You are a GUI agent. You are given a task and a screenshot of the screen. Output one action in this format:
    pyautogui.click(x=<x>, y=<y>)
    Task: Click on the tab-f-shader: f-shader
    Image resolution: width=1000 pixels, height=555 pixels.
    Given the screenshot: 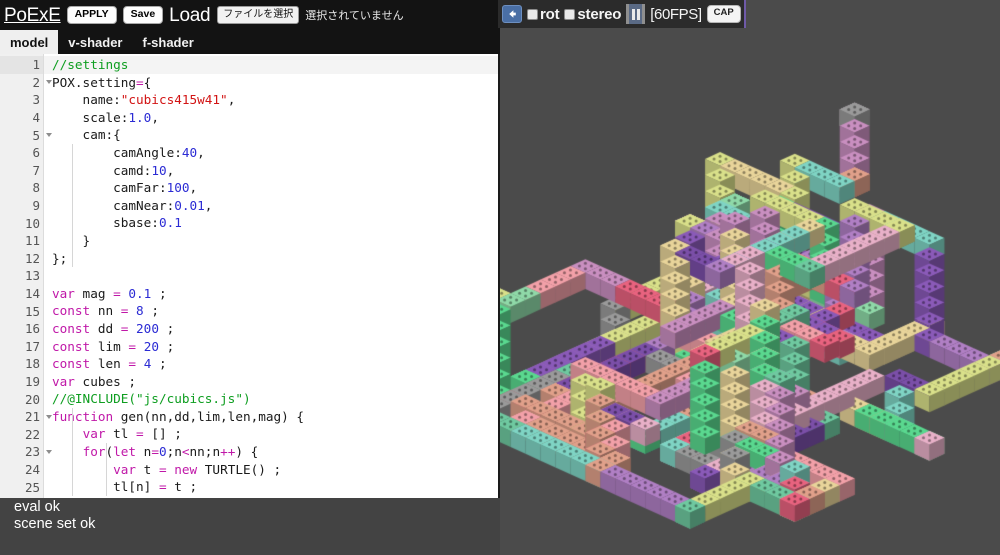 What is the action you would take?
    pyautogui.click(x=168, y=42)
    